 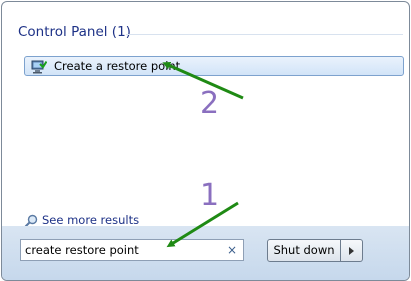 I want to click on result-create-restore-point: Create a restore point, so click(x=214, y=66).